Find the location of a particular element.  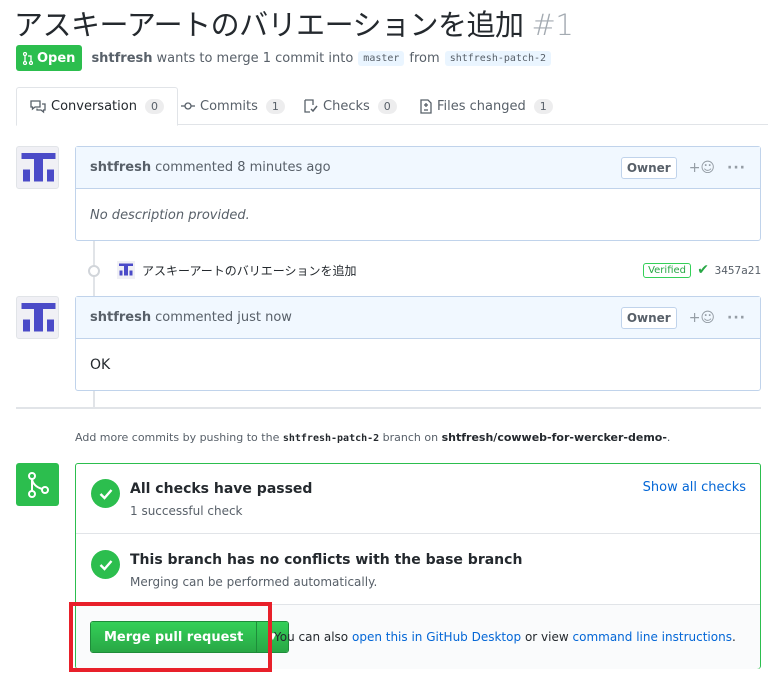

pr-author-link: shtfresh is located at coordinates (121, 58).